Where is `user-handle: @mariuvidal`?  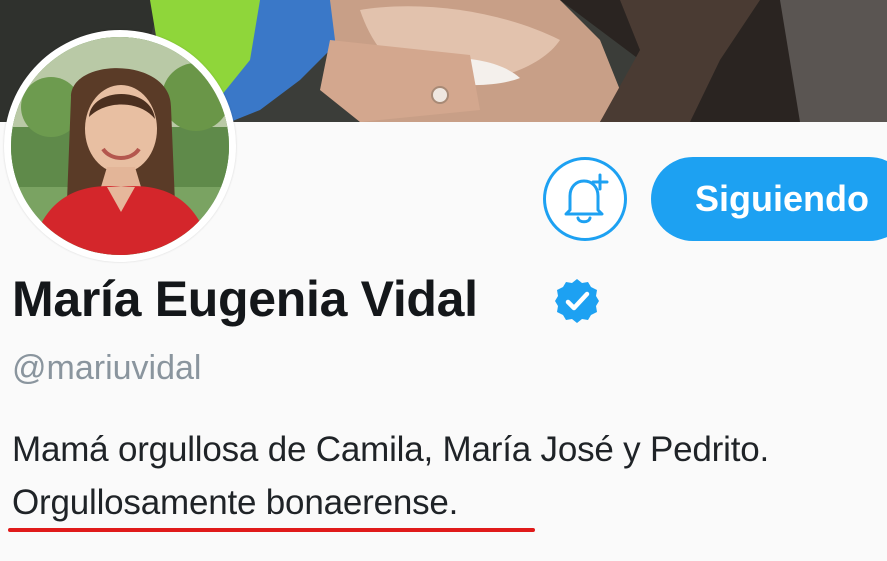
user-handle: @mariuvidal is located at coordinates (107, 368).